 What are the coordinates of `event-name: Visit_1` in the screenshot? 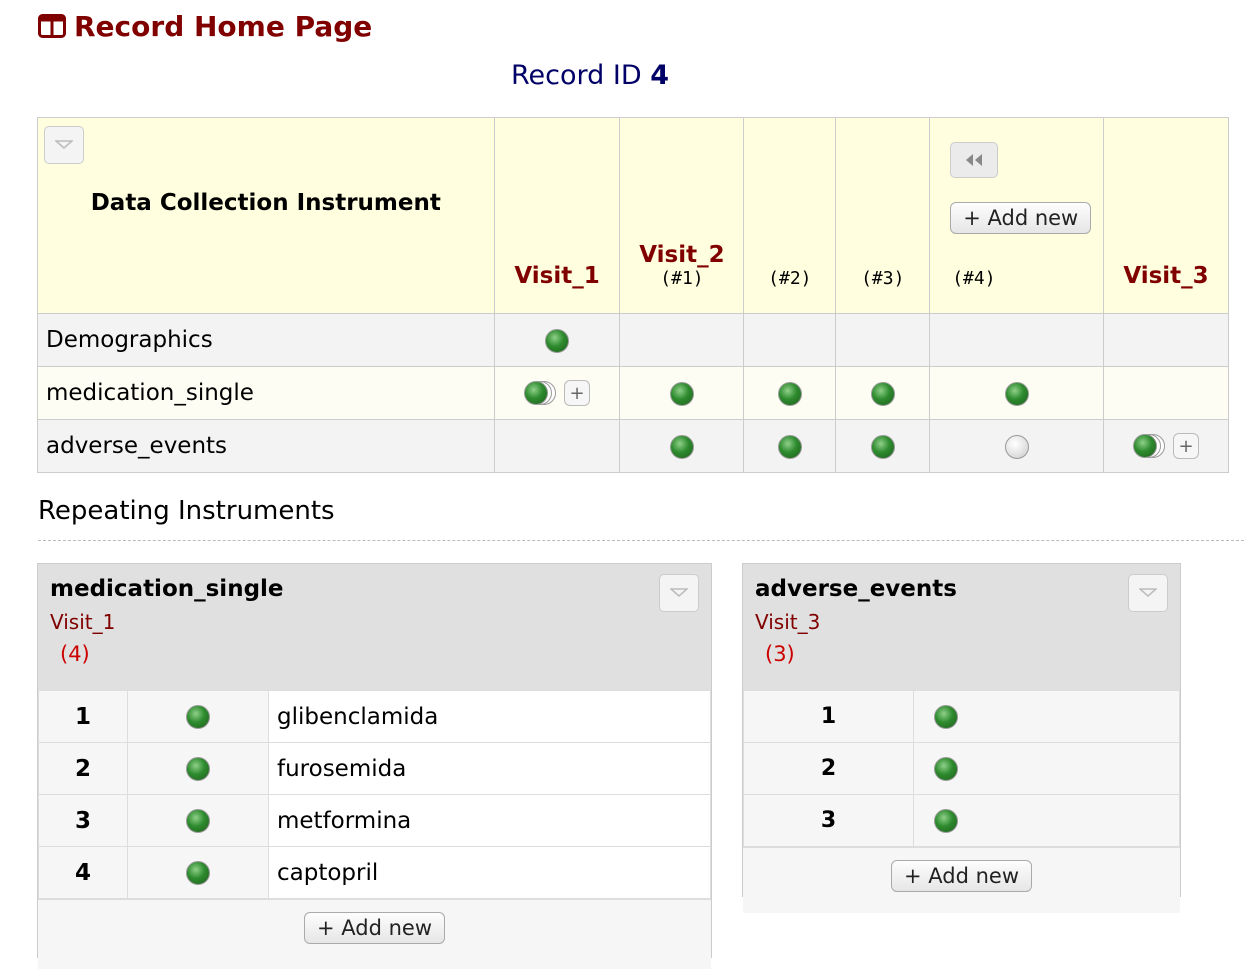 It's located at (557, 276).